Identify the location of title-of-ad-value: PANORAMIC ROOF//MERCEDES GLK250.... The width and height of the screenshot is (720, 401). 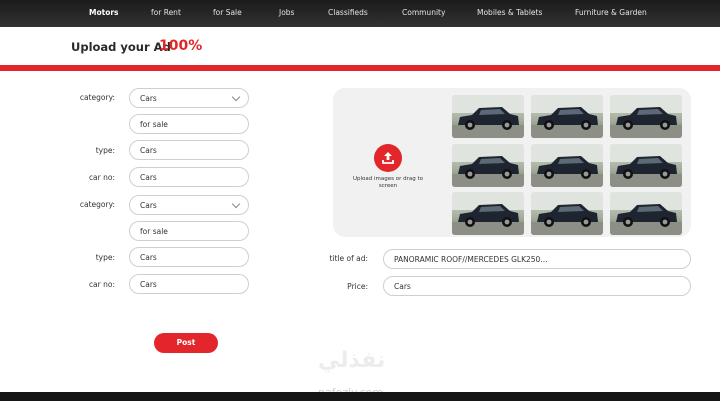
(471, 259).